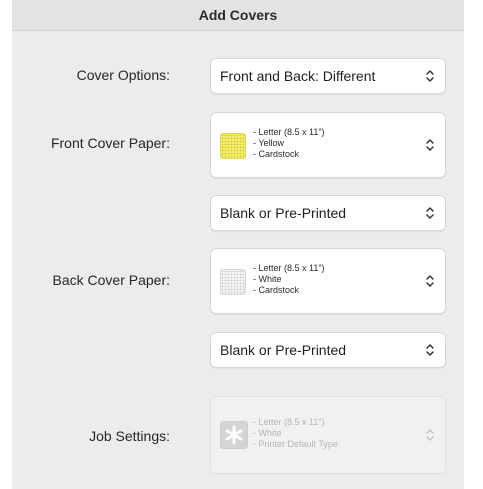 This screenshot has height=489, width=483. What do you see at coordinates (233, 146) in the screenshot?
I see `yellow-paper-swatch-icon` at bounding box center [233, 146].